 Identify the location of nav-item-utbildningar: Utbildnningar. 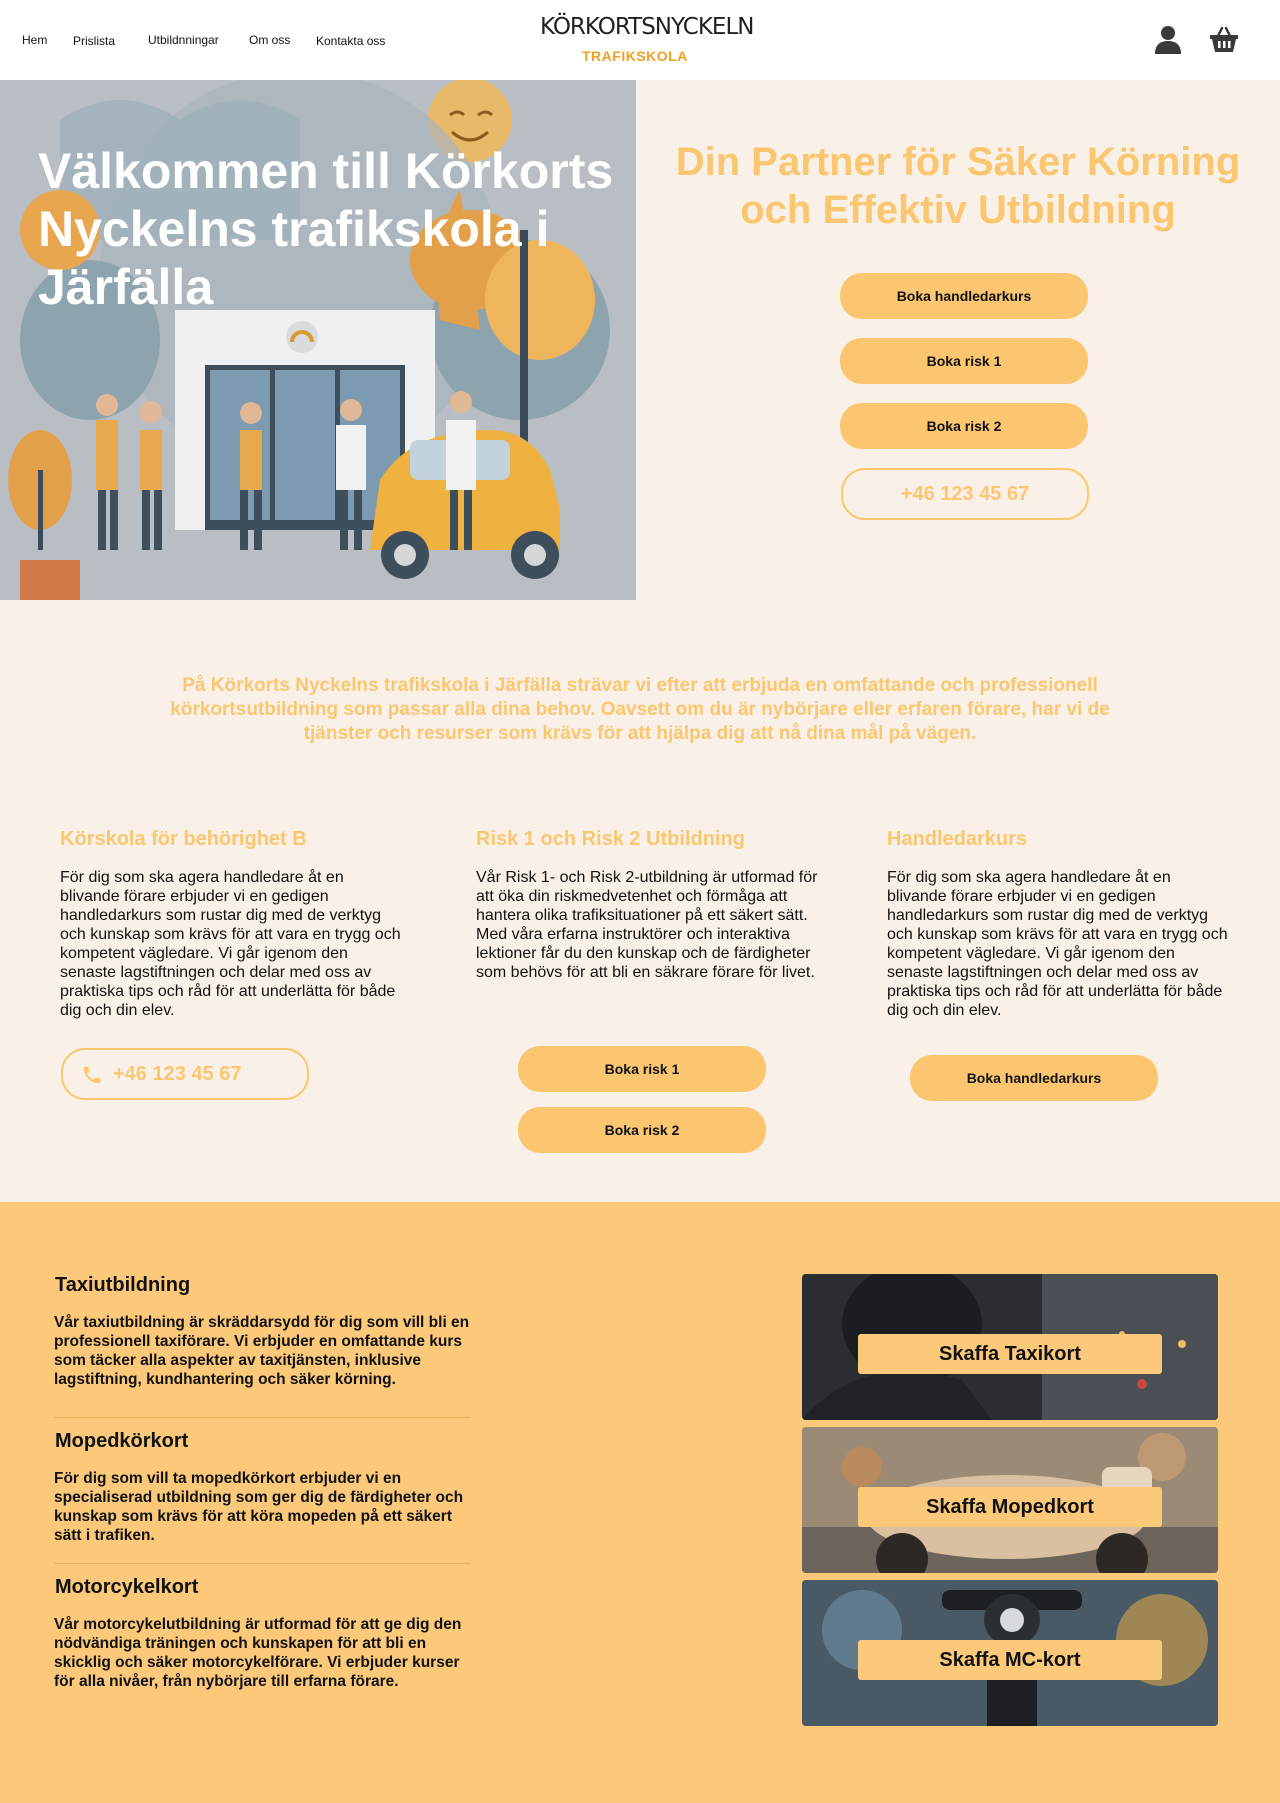
(183, 40).